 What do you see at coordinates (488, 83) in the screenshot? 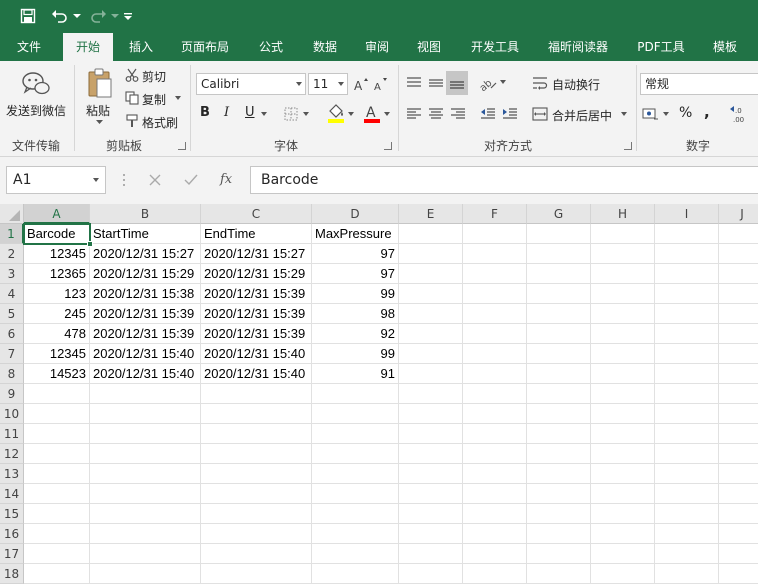
I see `orientation-icon: ab` at bounding box center [488, 83].